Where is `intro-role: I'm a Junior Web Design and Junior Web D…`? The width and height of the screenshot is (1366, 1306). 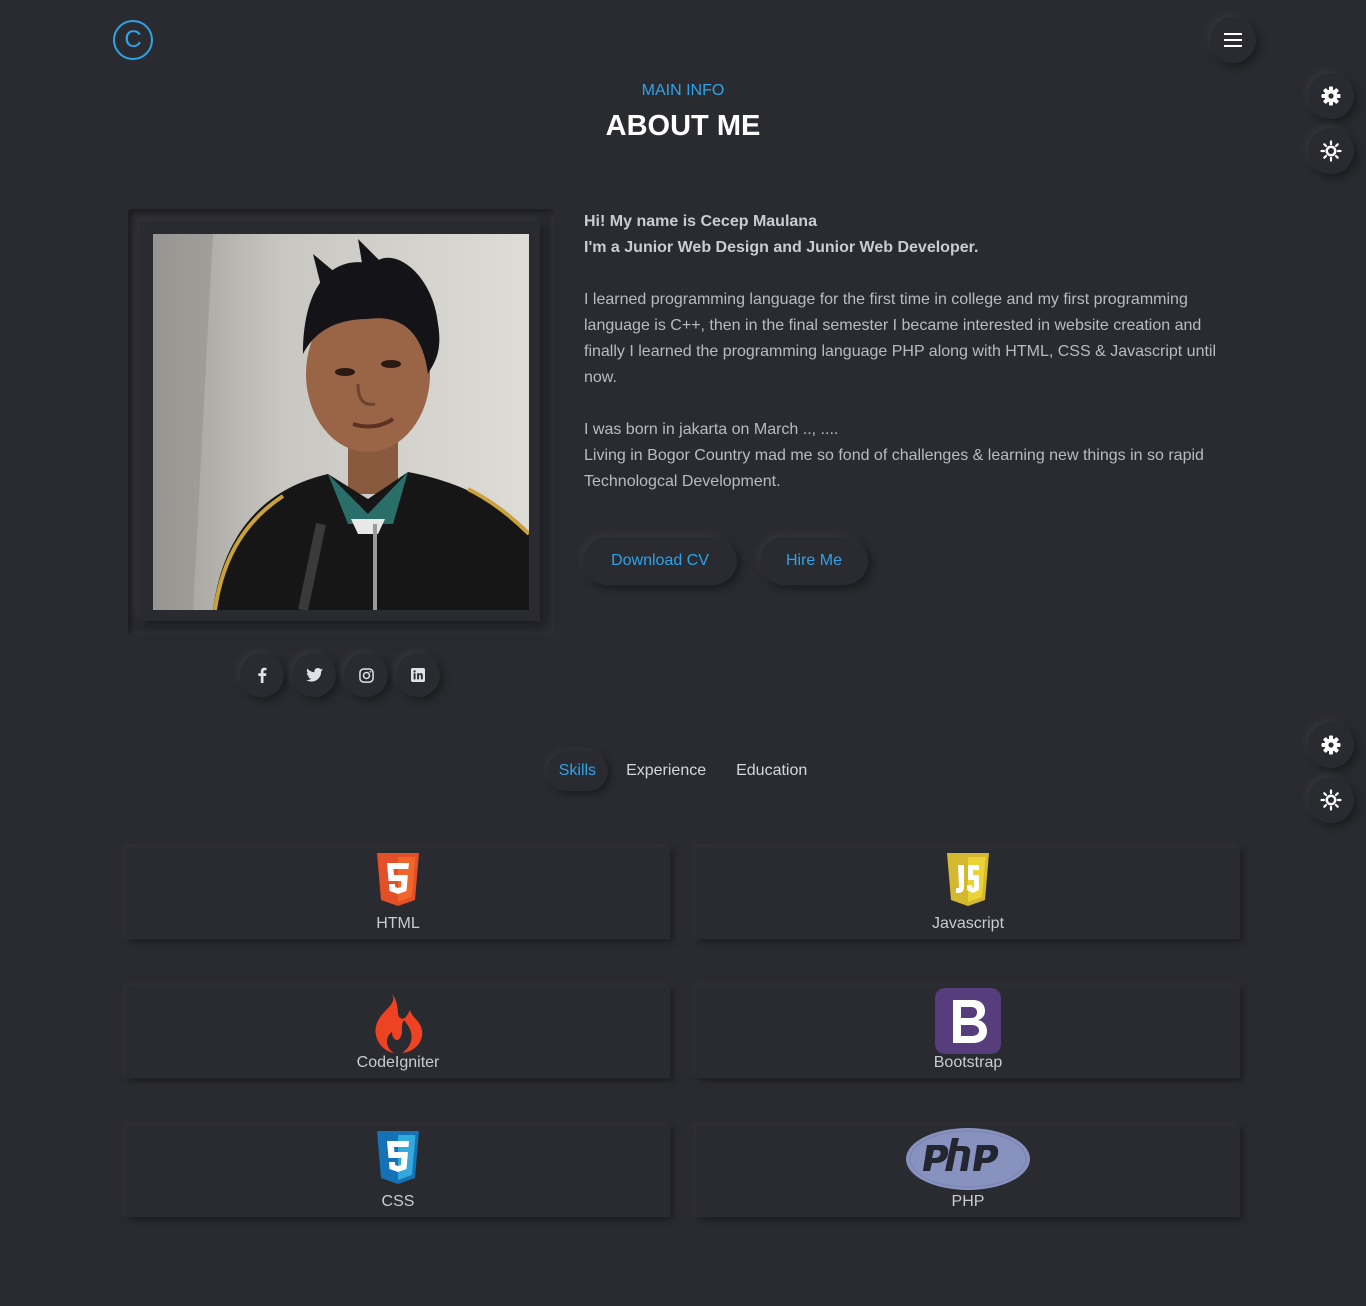 intro-role: I'm a Junior Web Design and Junior Web D… is located at coordinates (781, 247).